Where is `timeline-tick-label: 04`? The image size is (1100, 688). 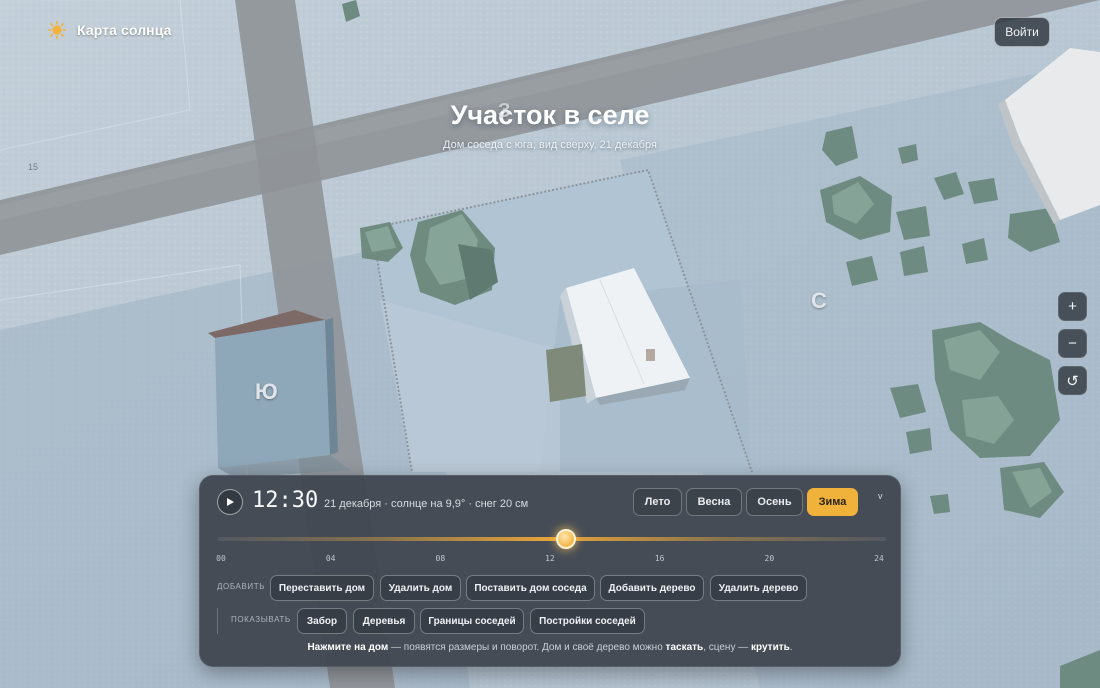 timeline-tick-label: 04 is located at coordinates (330, 558).